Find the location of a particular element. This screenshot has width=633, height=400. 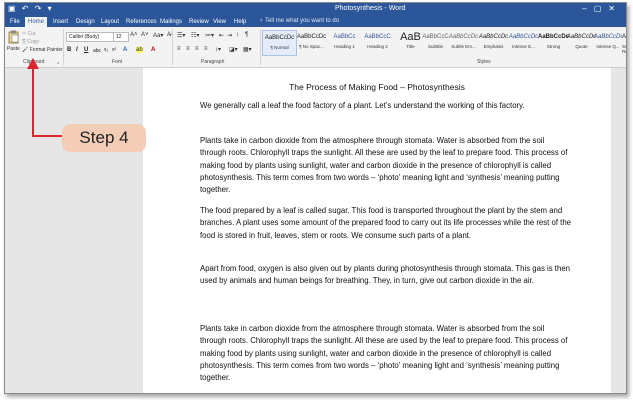

style-heading-2: AaBbCcC Heading 2 is located at coordinates (377, 42).